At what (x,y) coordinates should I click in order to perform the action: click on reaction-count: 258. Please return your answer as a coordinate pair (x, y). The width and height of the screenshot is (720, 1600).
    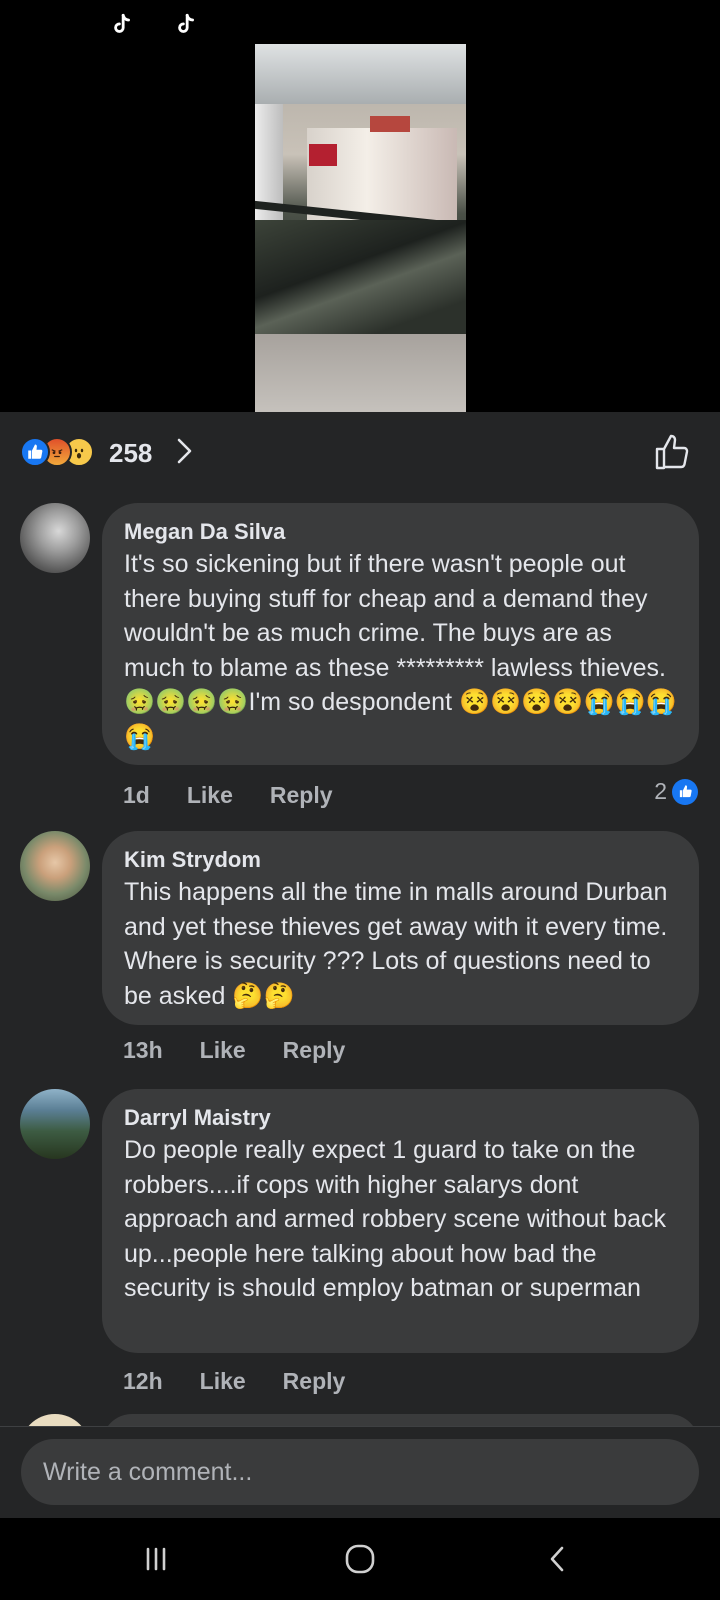
    Looking at the image, I should click on (130, 453).